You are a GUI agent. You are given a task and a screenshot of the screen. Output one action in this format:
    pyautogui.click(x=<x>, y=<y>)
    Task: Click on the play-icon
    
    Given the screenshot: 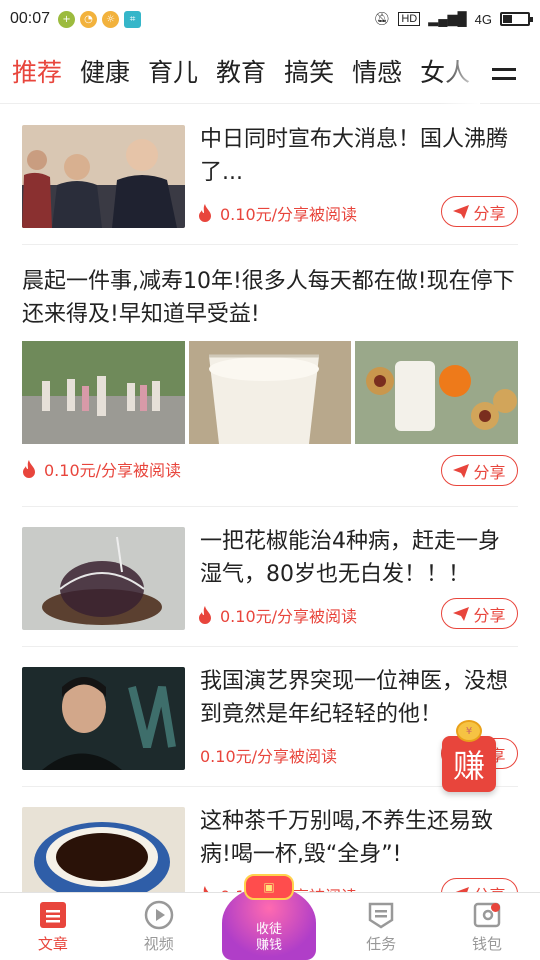 What is the action you would take?
    pyautogui.click(x=159, y=915)
    